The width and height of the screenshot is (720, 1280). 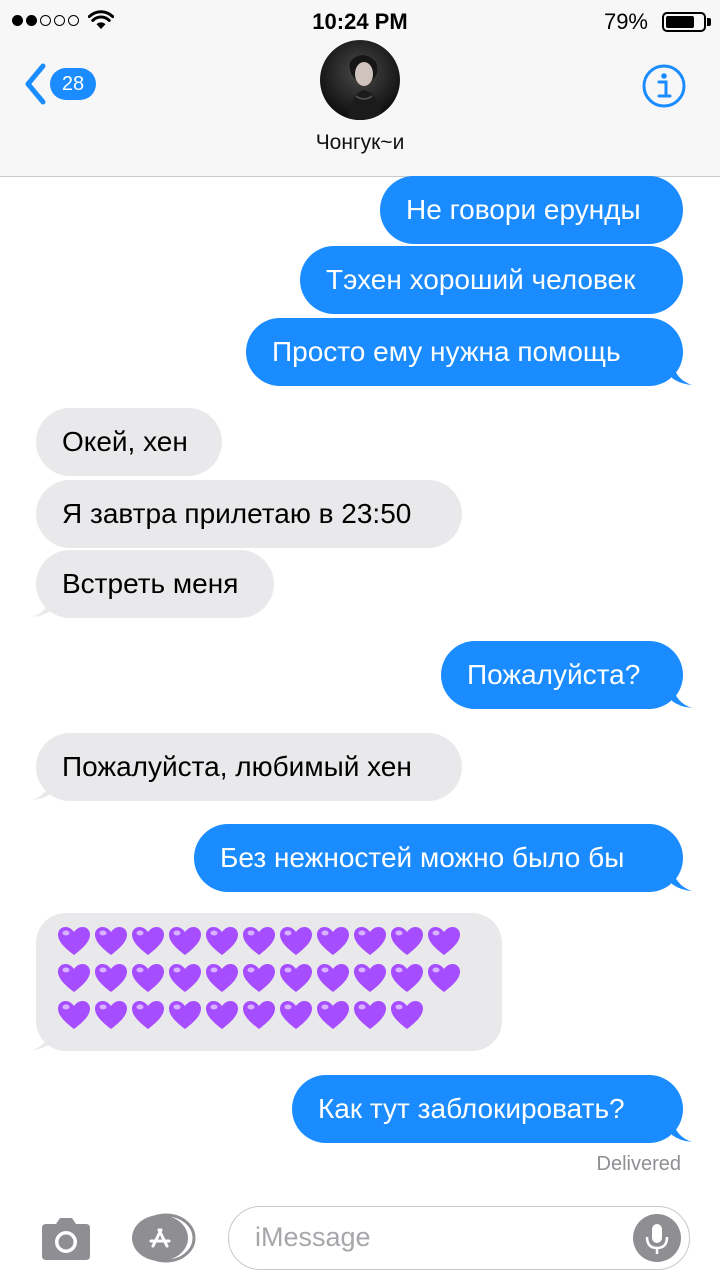 What do you see at coordinates (625, 21) in the screenshot?
I see `battery-percent: 79%` at bounding box center [625, 21].